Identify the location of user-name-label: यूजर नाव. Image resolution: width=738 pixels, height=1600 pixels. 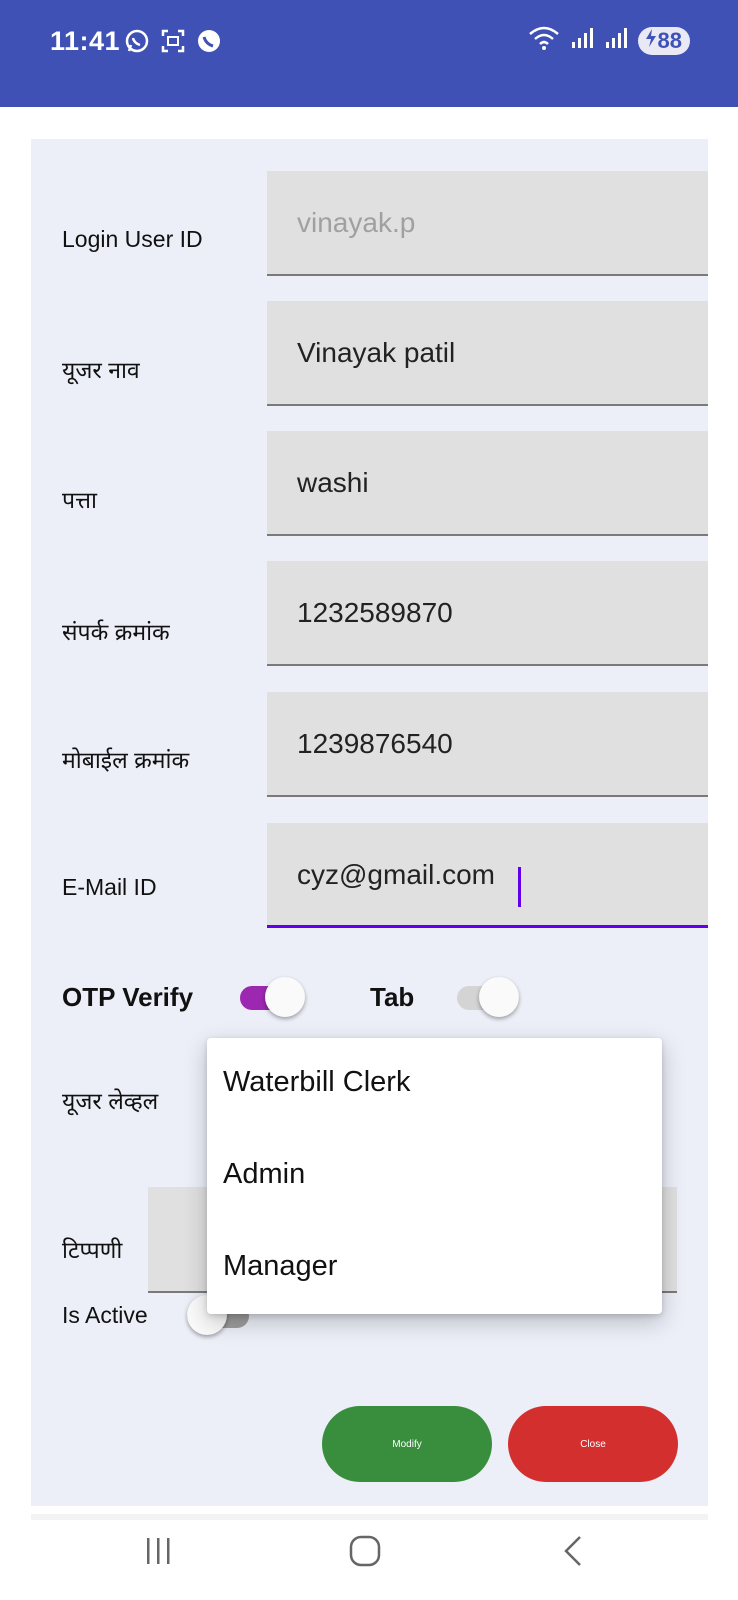
(101, 370).